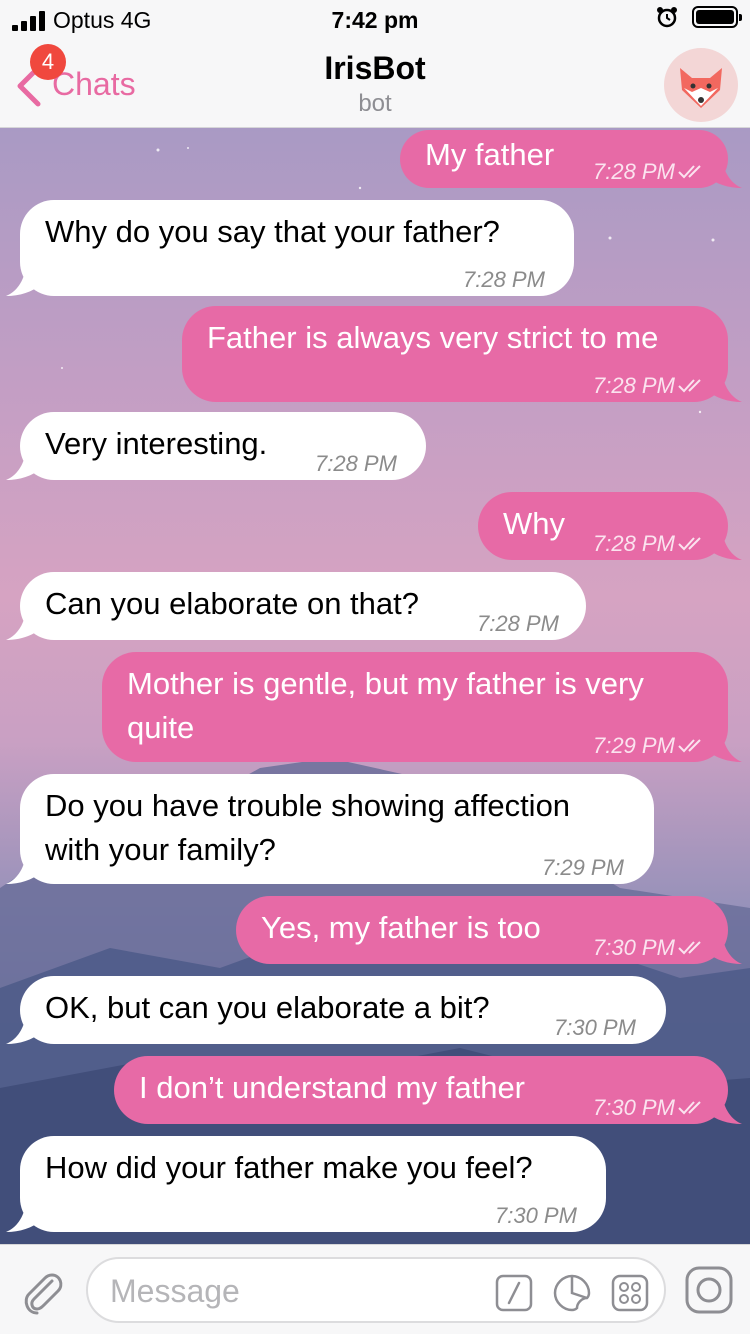 The width and height of the screenshot is (750, 1334). What do you see at coordinates (401, 927) in the screenshot?
I see `message-text: Yes, my father is too` at bounding box center [401, 927].